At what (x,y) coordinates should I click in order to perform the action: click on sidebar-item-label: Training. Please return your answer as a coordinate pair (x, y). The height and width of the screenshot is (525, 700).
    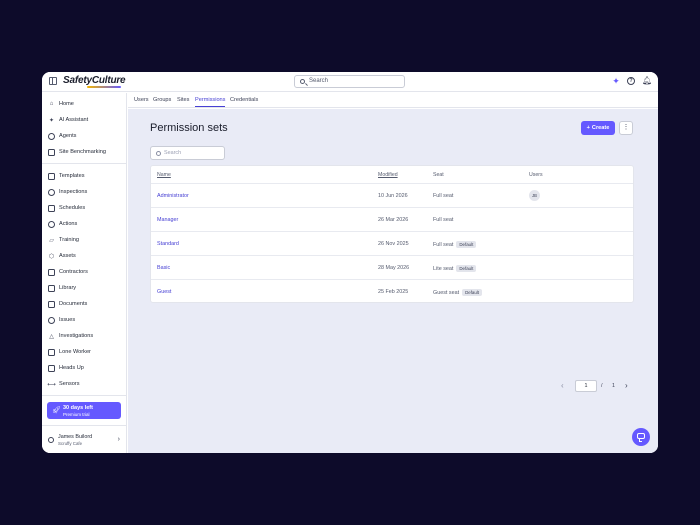
    Looking at the image, I should click on (69, 240).